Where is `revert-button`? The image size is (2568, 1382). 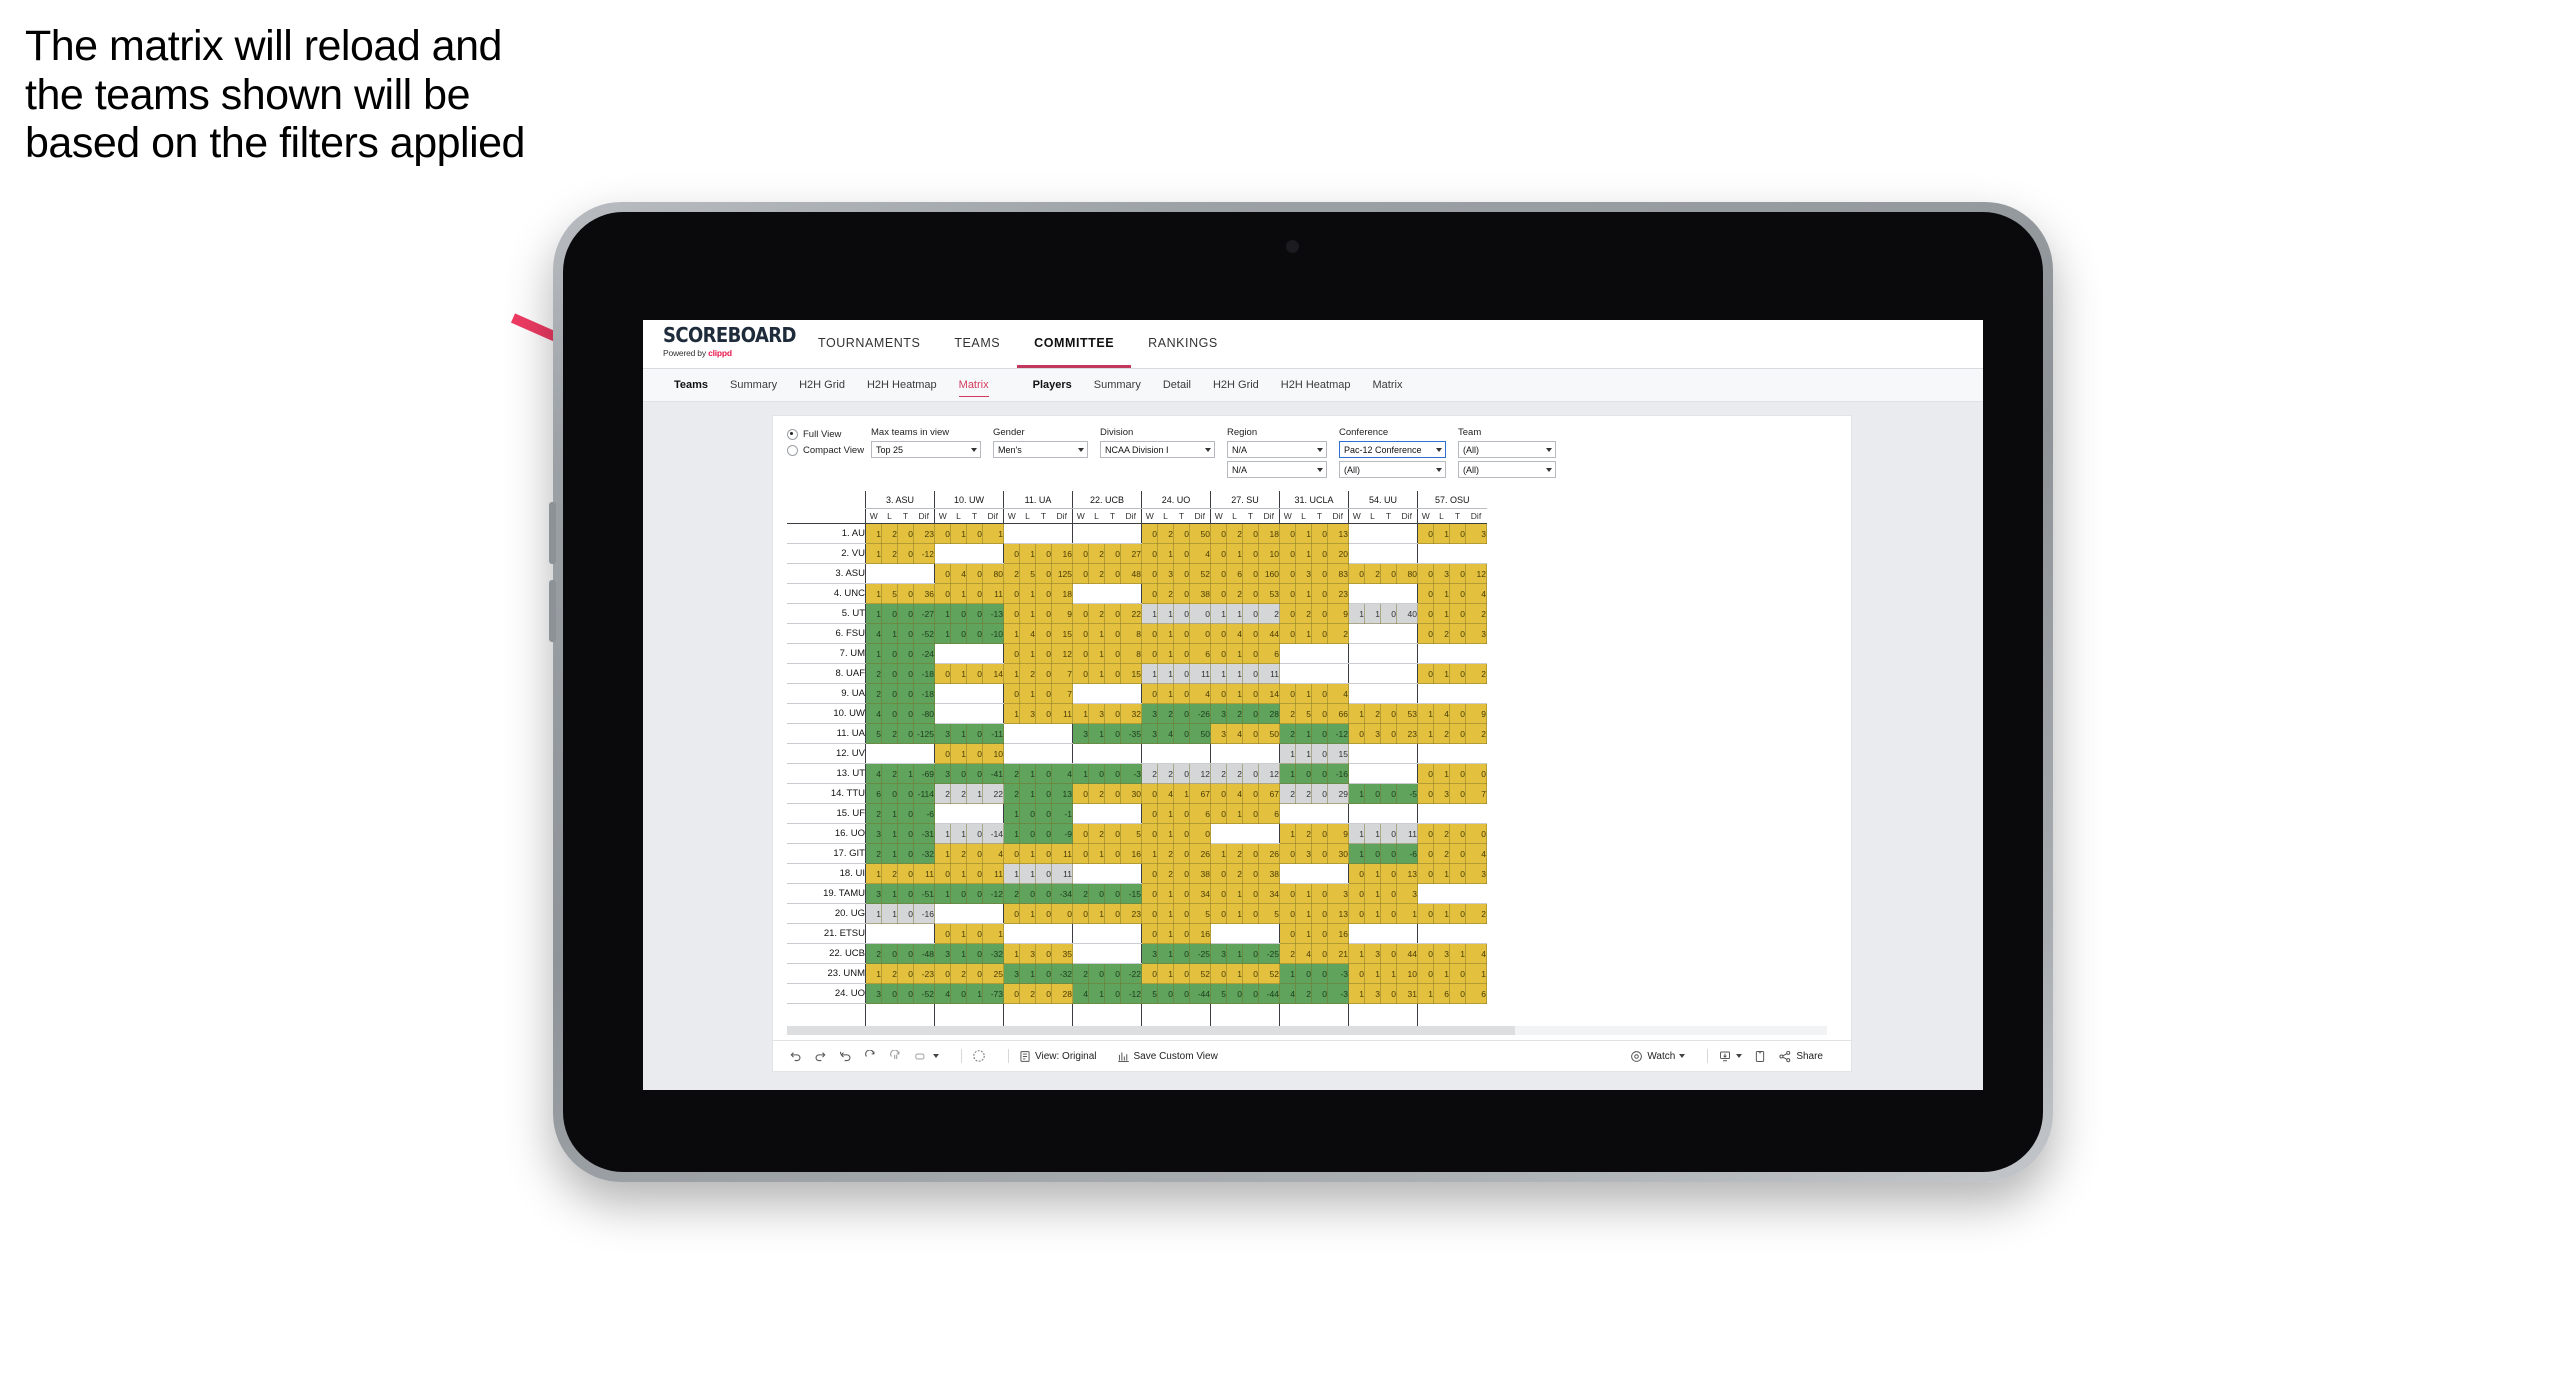
revert-button is located at coordinates (845, 1056).